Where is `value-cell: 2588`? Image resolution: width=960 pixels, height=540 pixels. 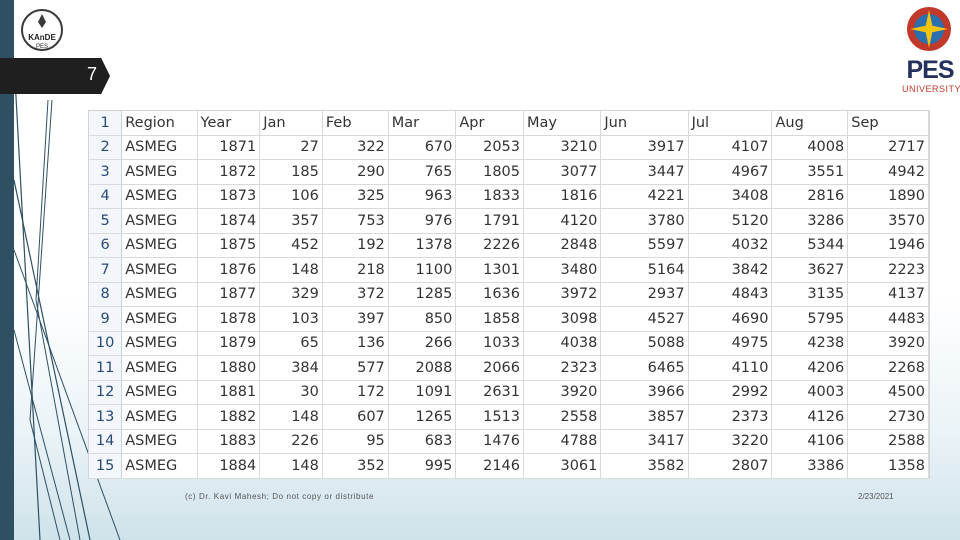
value-cell: 2588 is located at coordinates (888, 441).